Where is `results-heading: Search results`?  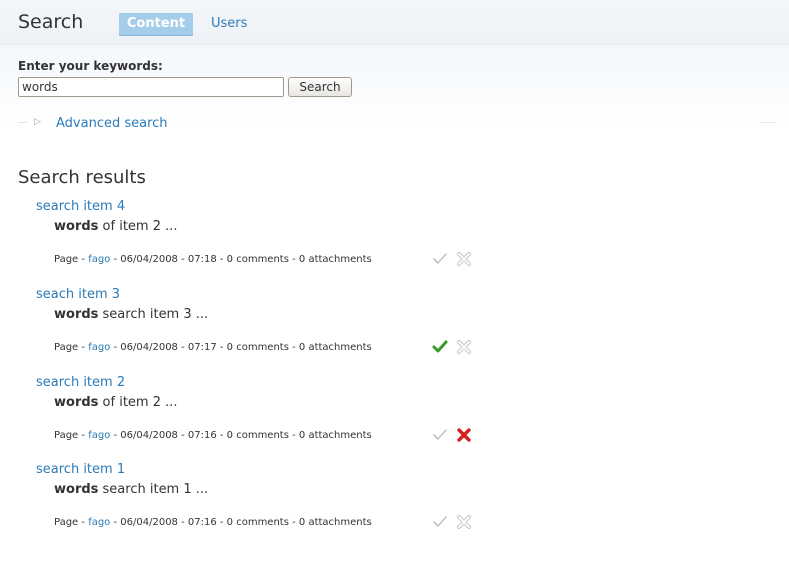
results-heading: Search results is located at coordinates (82, 177).